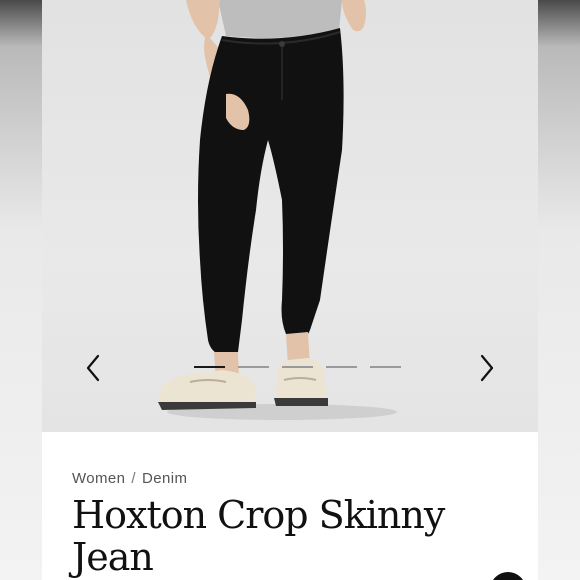  I want to click on carousel-pagination, so click(297, 367).